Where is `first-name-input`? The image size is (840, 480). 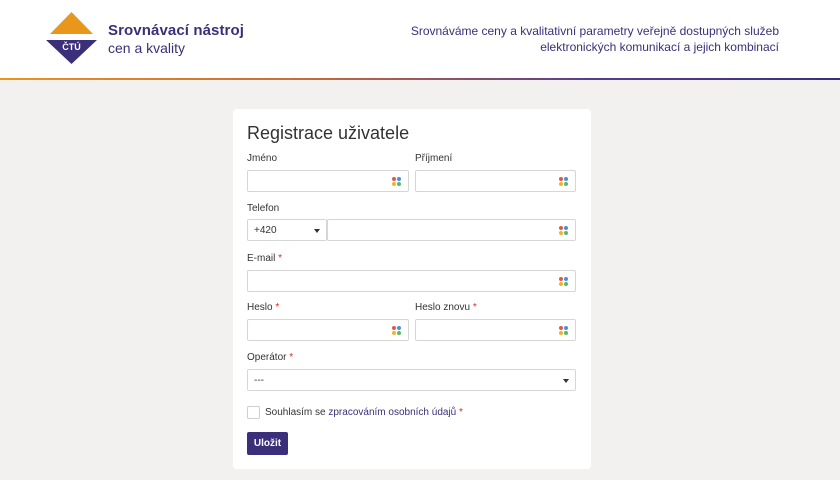 first-name-input is located at coordinates (328, 181).